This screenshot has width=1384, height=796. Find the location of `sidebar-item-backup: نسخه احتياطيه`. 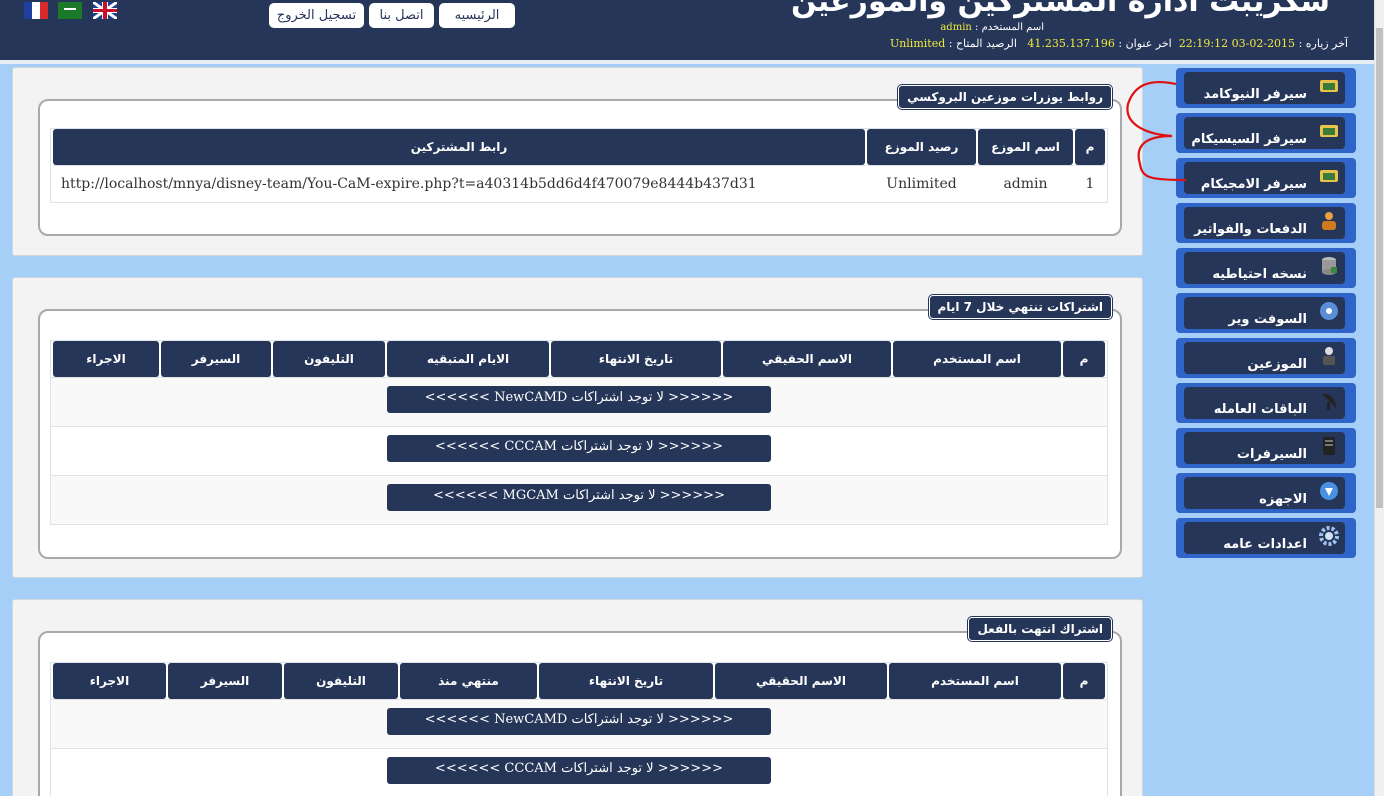

sidebar-item-backup: نسخه احتياطيه is located at coordinates (1266, 268).